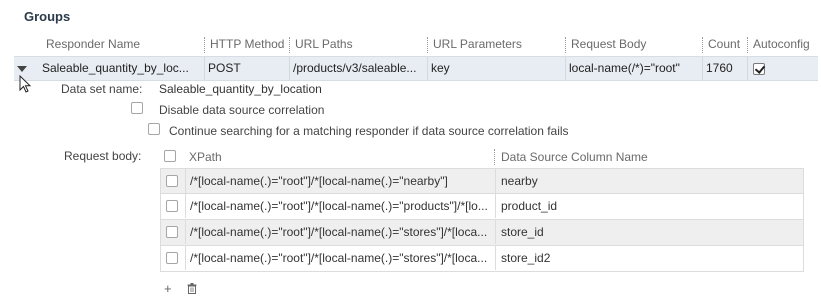  I want to click on column-header-autoconfig: Autoconfig, so click(784, 44).